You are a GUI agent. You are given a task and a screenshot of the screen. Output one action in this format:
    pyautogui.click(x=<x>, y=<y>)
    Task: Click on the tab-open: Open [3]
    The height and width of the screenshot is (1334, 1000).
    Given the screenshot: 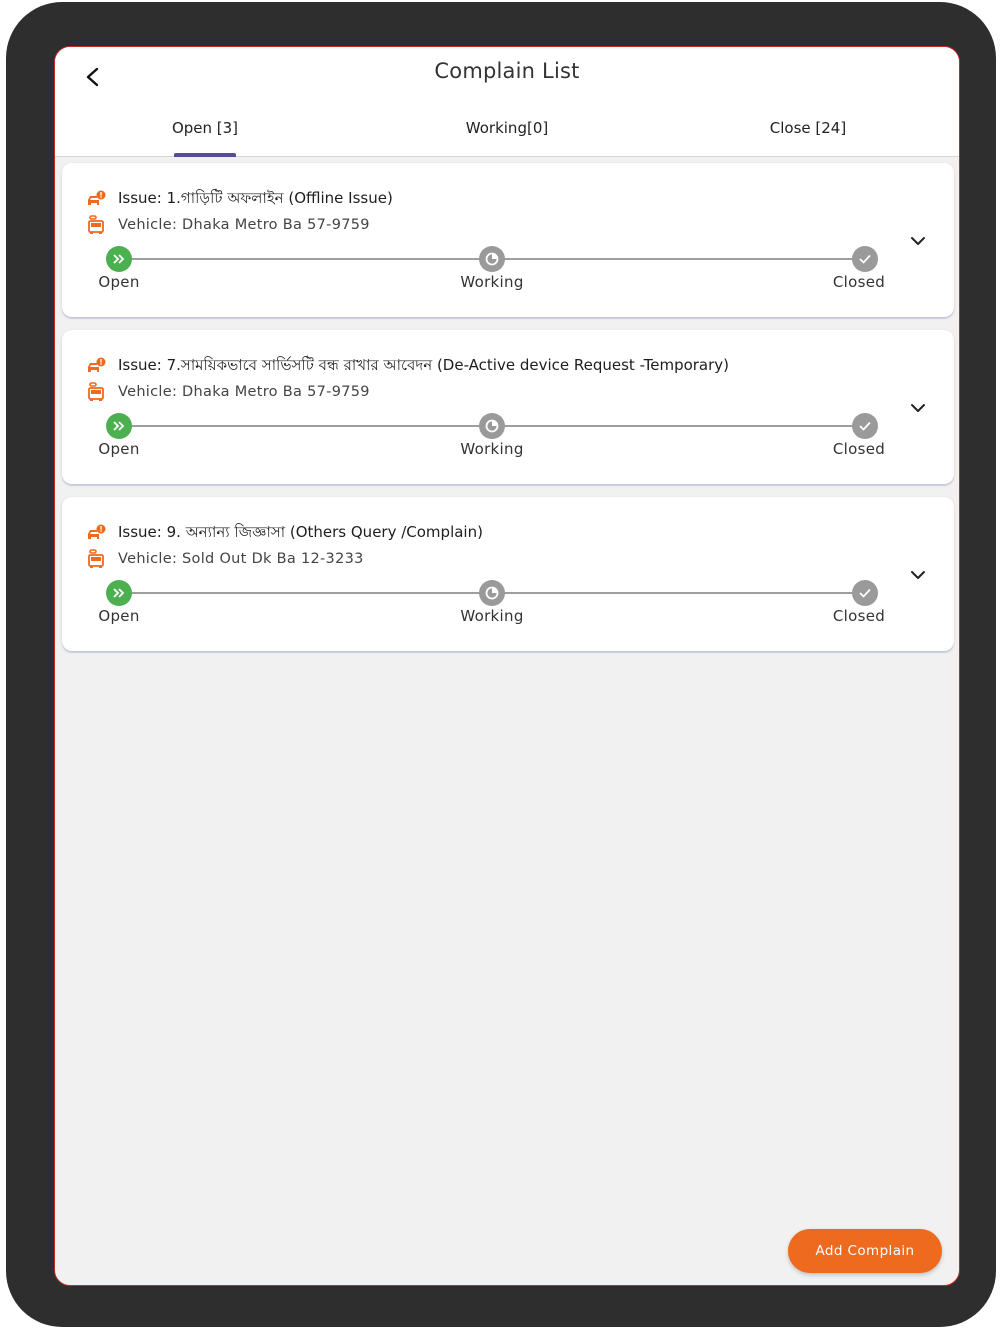 What is the action you would take?
    pyautogui.click(x=205, y=135)
    